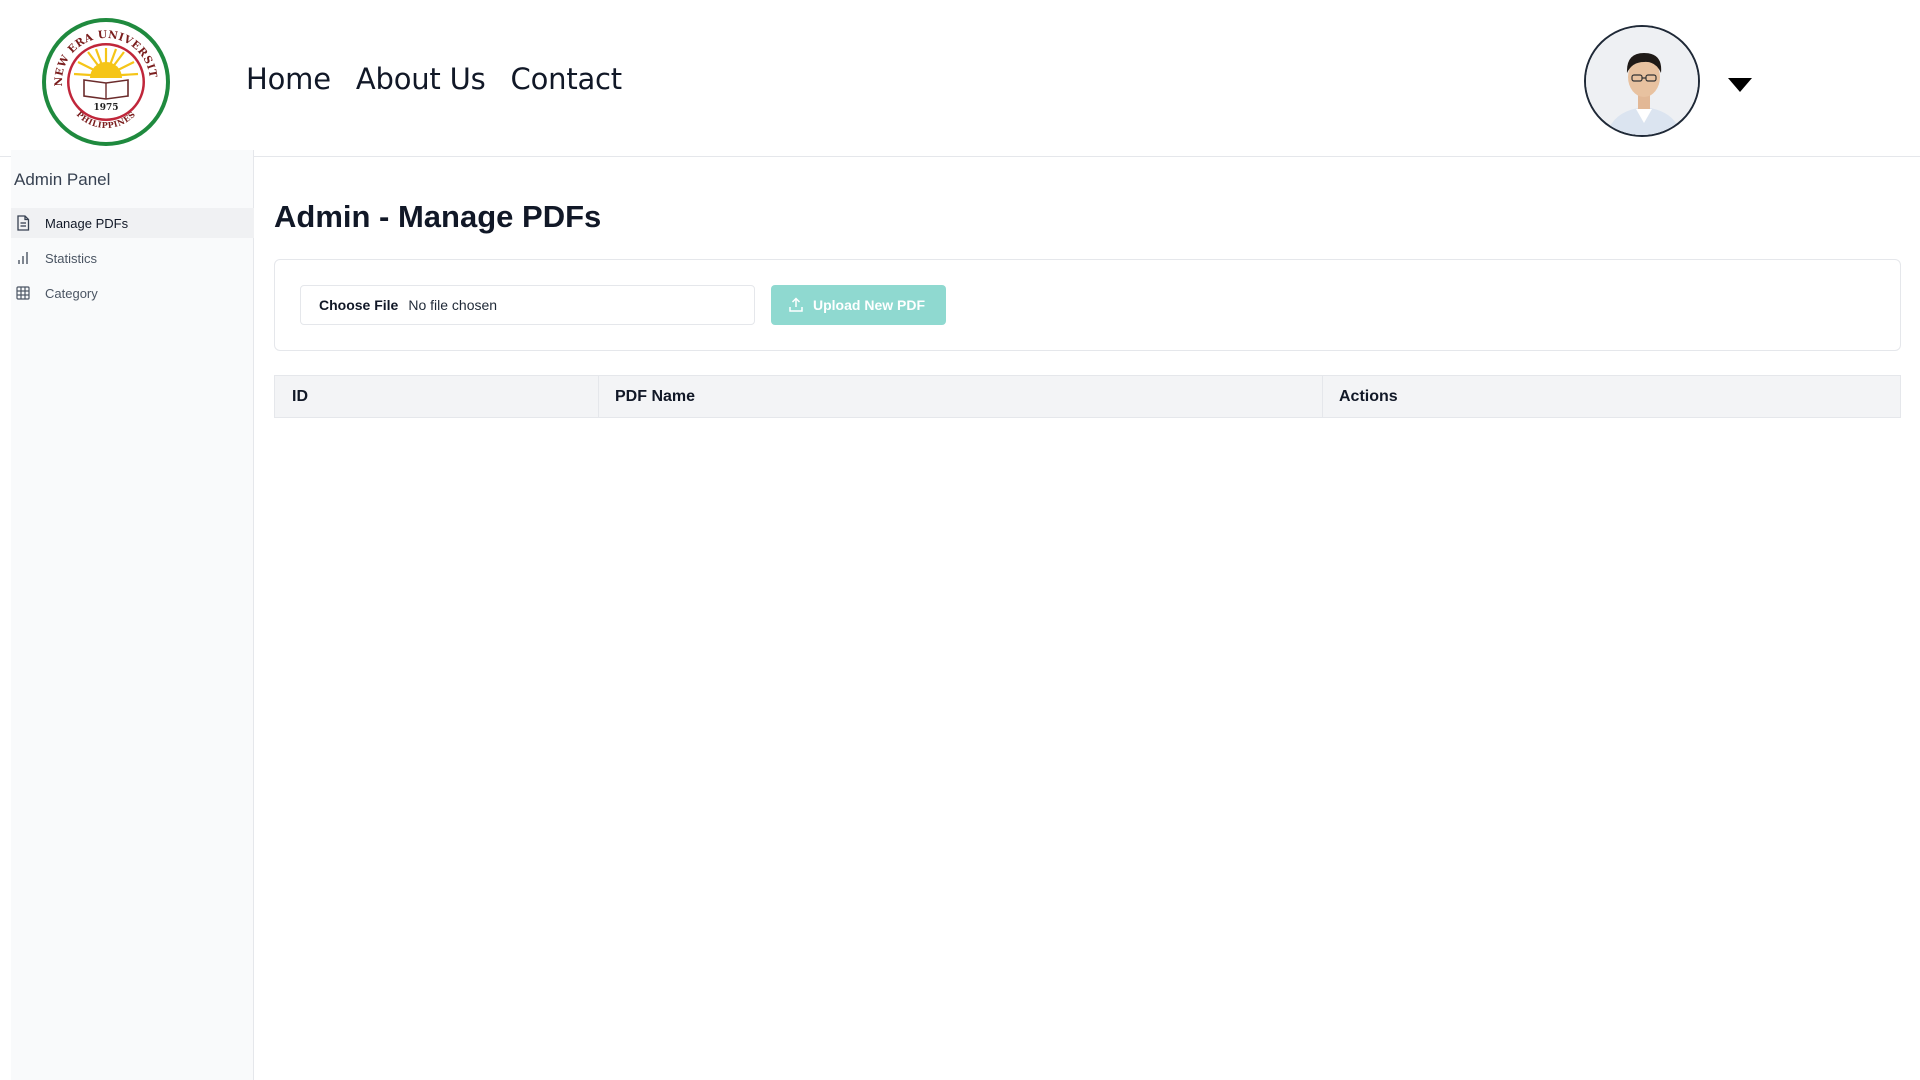 This screenshot has height=1080, width=1920. I want to click on logo-year: 1975, so click(105, 108).